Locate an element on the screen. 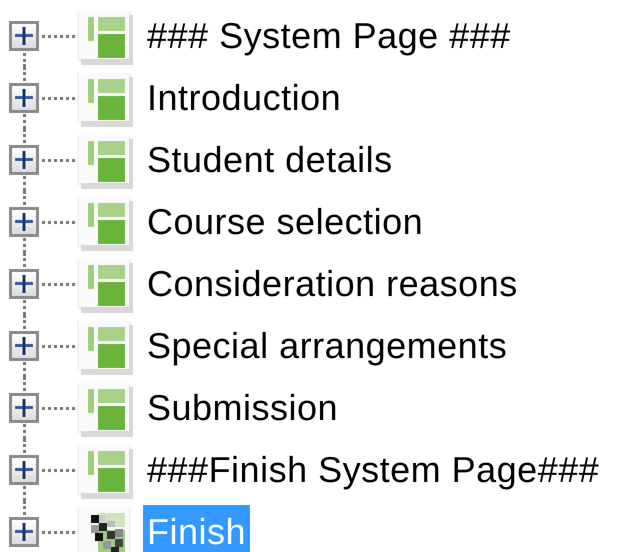 Image resolution: width=632 pixels, height=552 pixels. tree-item-label: Submission is located at coordinates (242, 408).